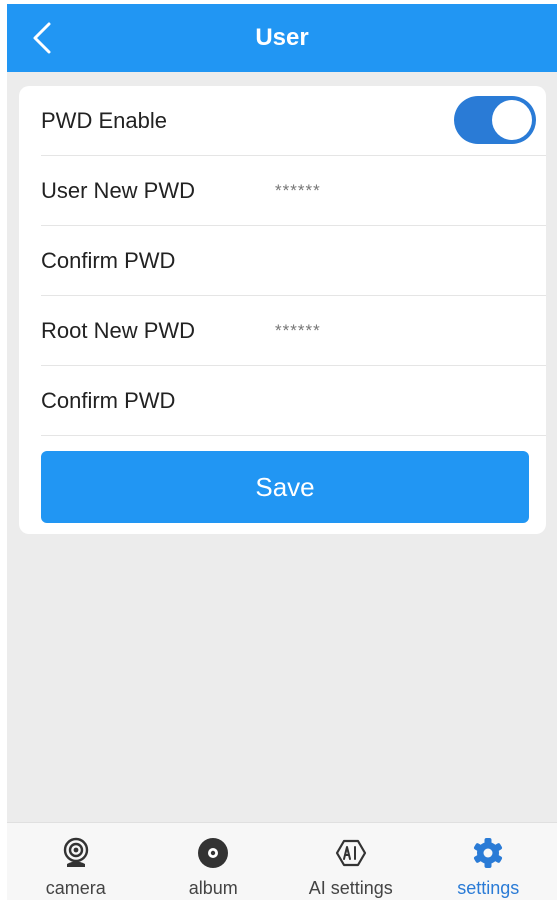 The image size is (557, 900). Describe the element at coordinates (75, 888) in the screenshot. I see `tab-camera-label: camera` at that location.